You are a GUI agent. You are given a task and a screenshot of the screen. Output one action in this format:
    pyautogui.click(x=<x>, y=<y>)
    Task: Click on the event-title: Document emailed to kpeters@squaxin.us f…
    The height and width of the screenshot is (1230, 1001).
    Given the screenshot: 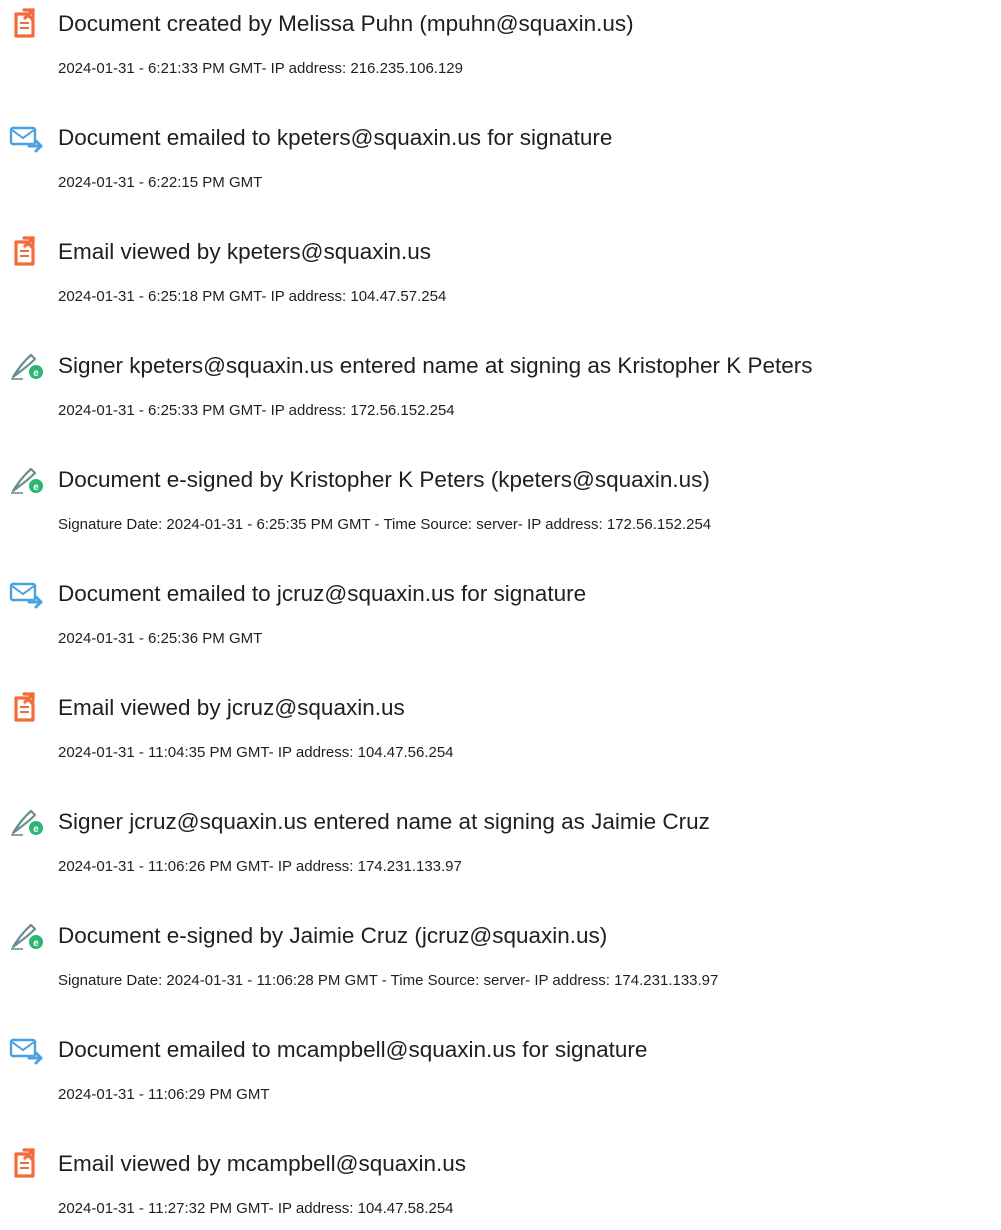 What is the action you would take?
    pyautogui.click(x=335, y=137)
    